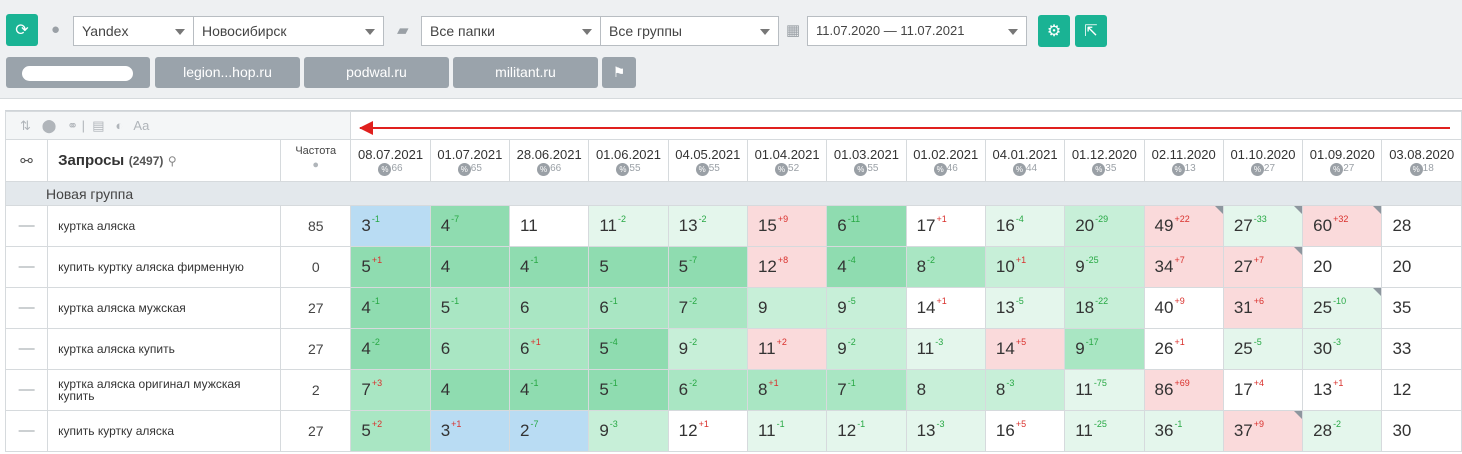 This screenshot has width=1462, height=454. What do you see at coordinates (1025, 349) in the screenshot?
I see `position-cell: 14+5` at bounding box center [1025, 349].